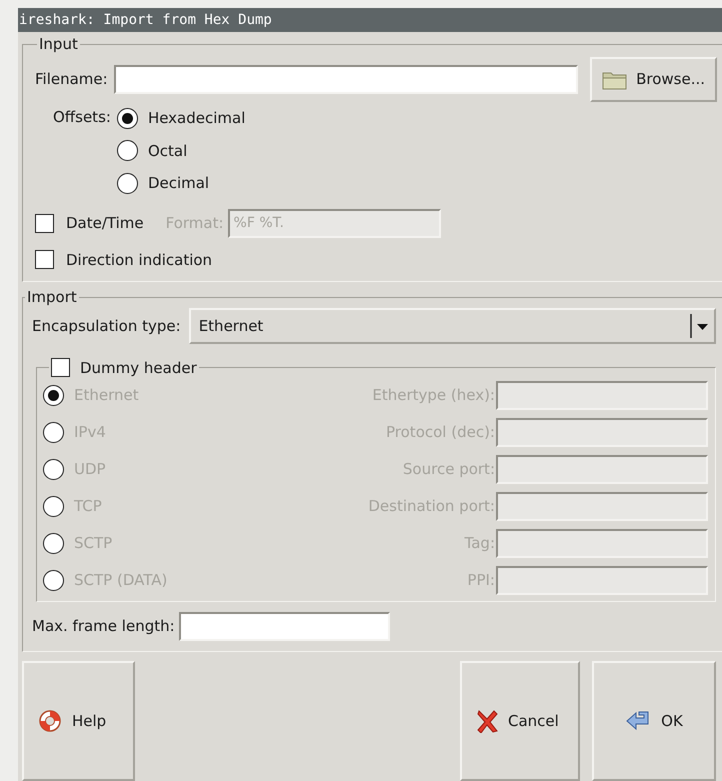 This screenshot has width=722, height=781. Describe the element at coordinates (90, 433) in the screenshot. I see `radio-label: IPv4` at that location.